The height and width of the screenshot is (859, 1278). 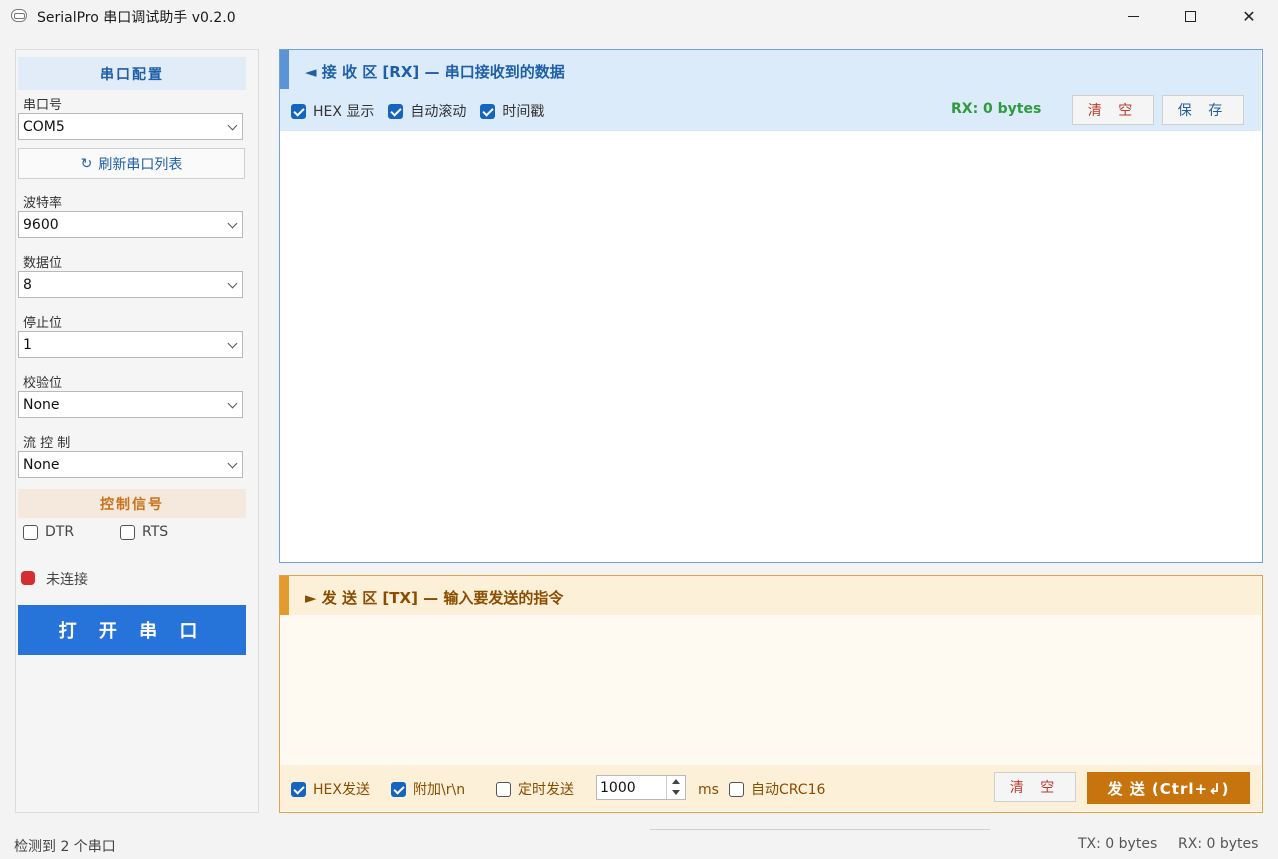 What do you see at coordinates (1118, 844) in the screenshot?
I see `tx-total-count: TX: 0 bytes` at bounding box center [1118, 844].